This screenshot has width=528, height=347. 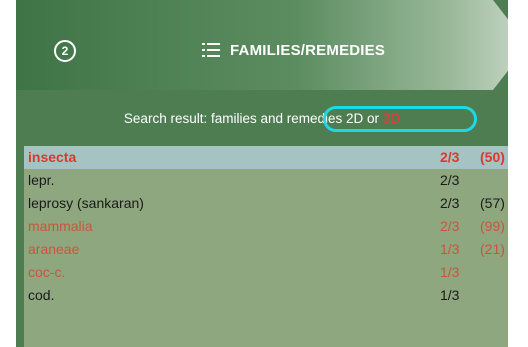 I want to click on list-icon, so click(x=211, y=50).